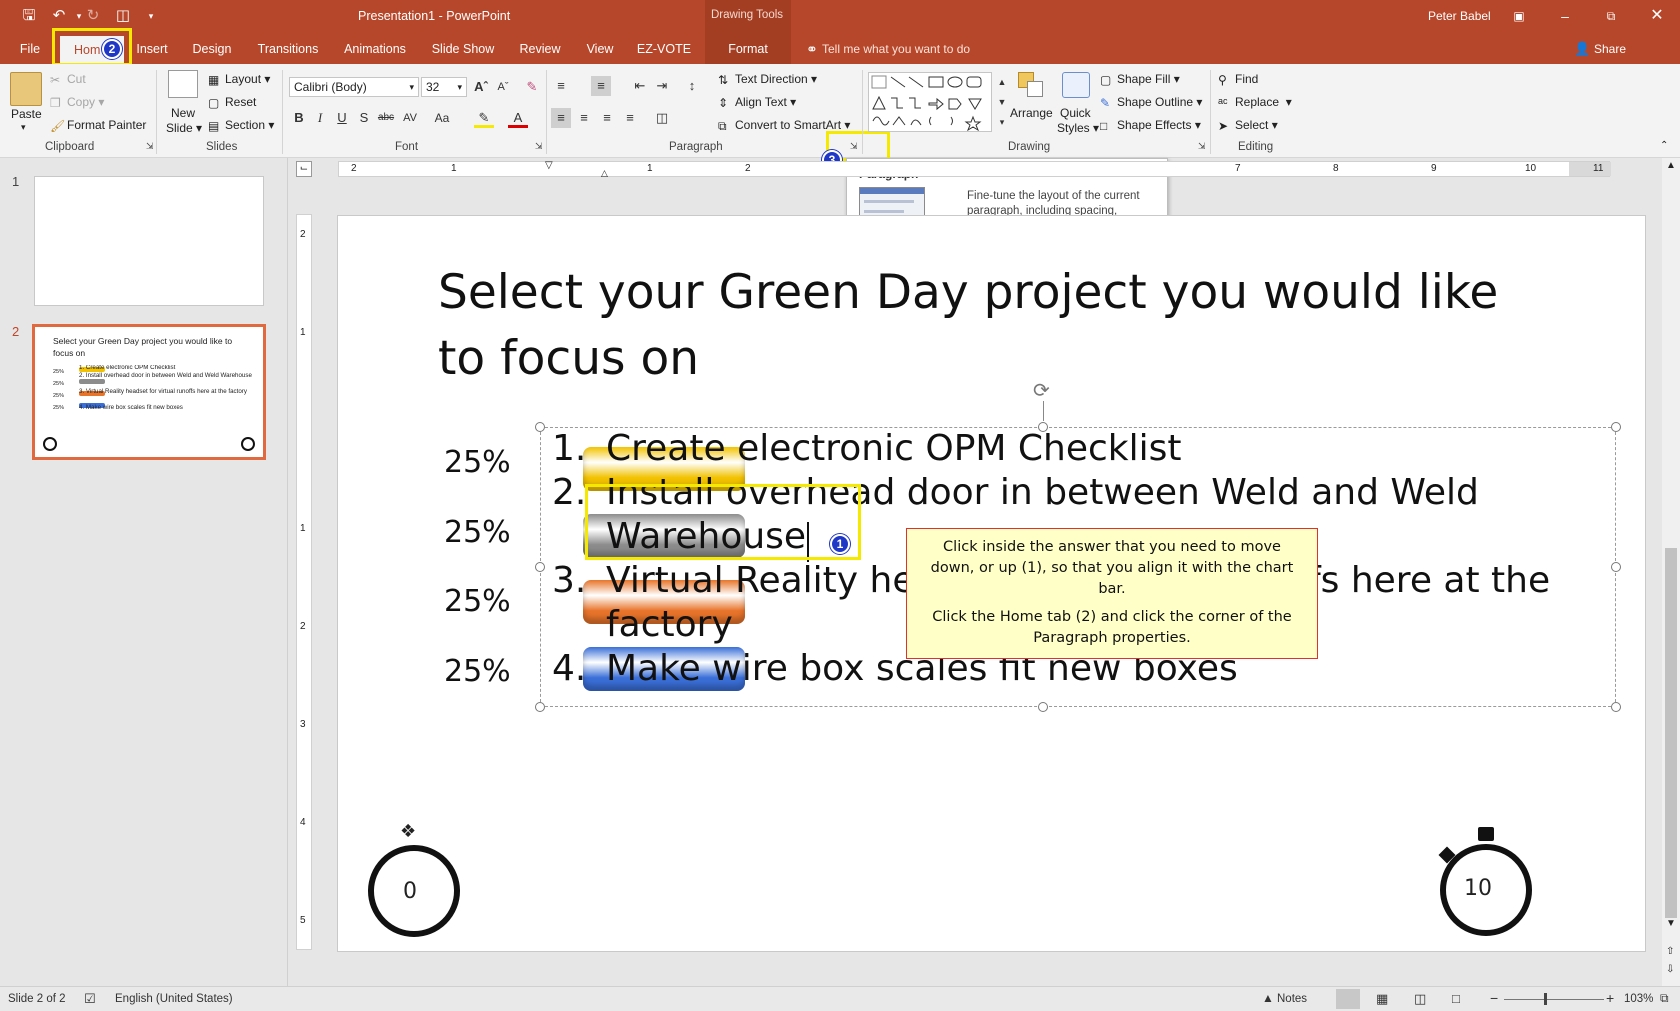 This screenshot has height=1011, width=1680. What do you see at coordinates (26, 89) in the screenshot?
I see `paste-icon` at bounding box center [26, 89].